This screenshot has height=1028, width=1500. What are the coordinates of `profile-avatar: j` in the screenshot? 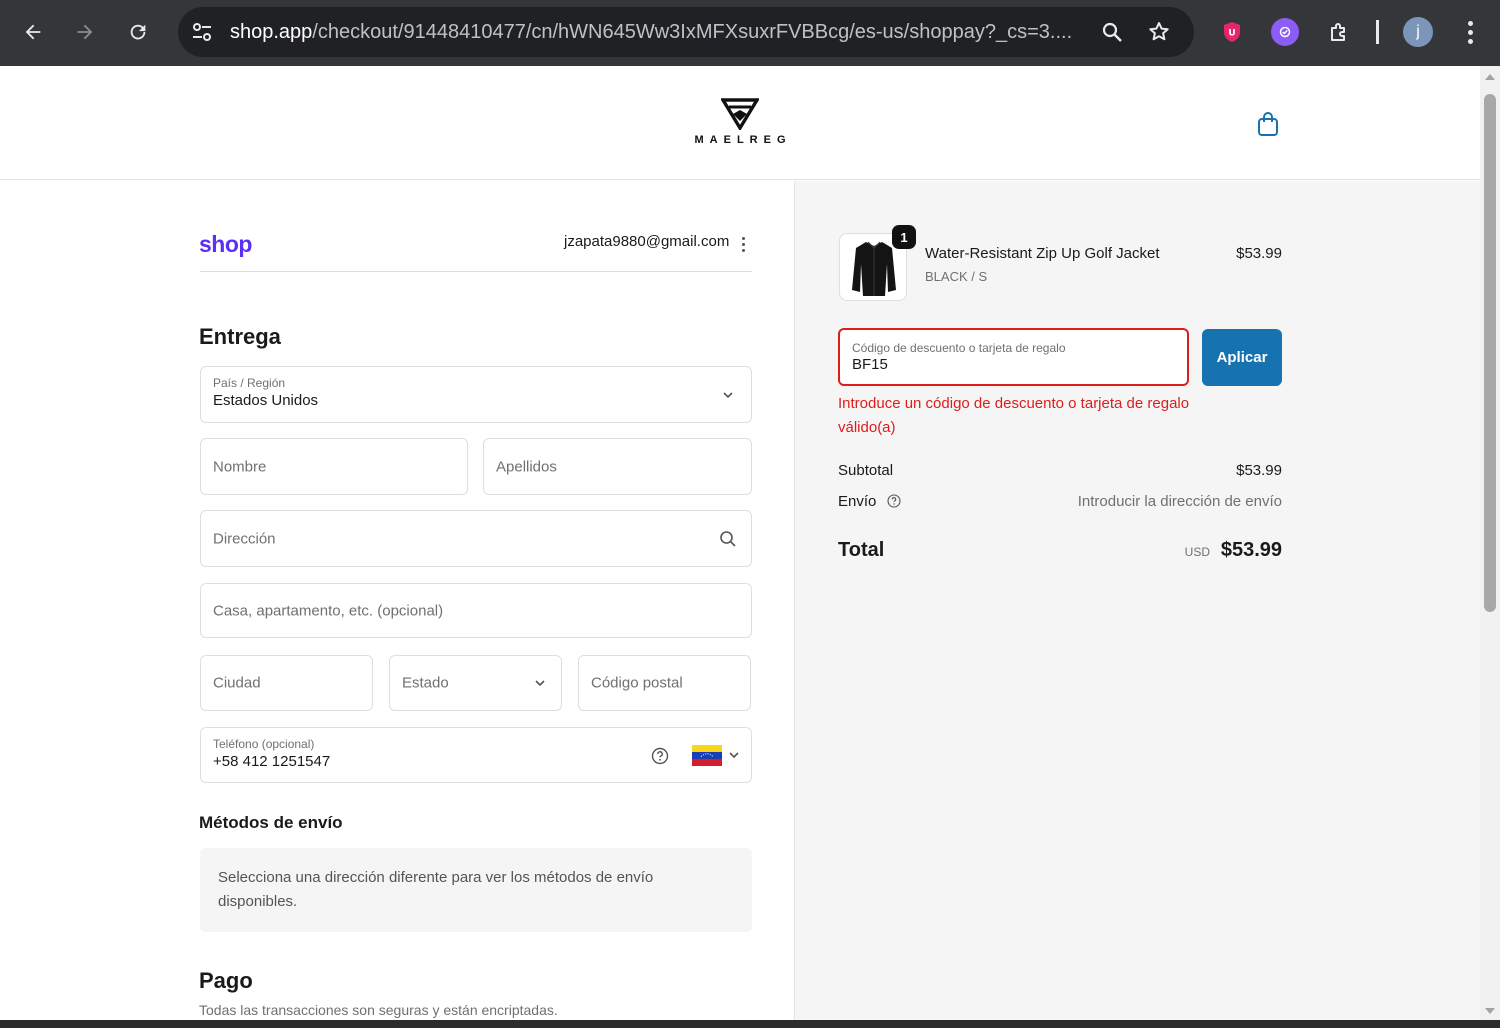 It's located at (1418, 32).